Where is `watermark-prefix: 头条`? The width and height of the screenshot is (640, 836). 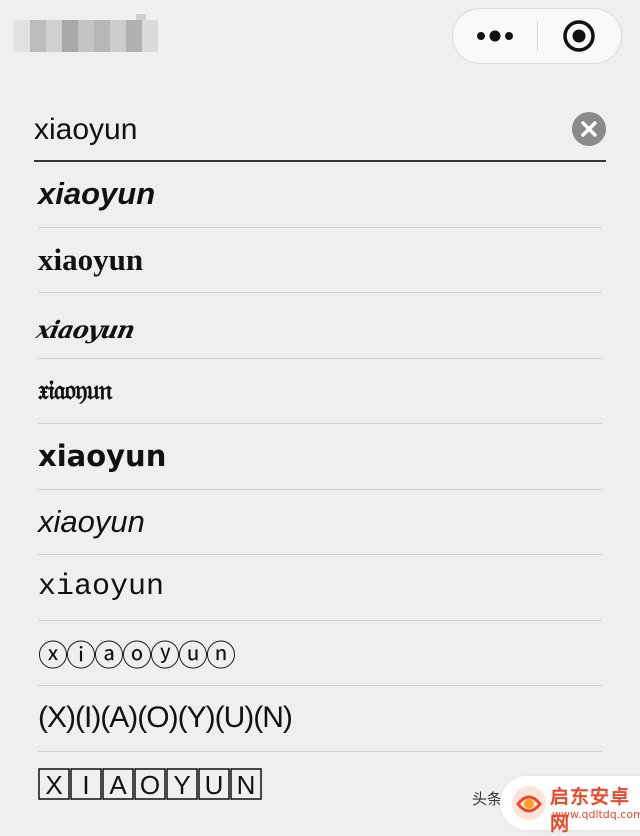 watermark-prefix: 头条 is located at coordinates (487, 799).